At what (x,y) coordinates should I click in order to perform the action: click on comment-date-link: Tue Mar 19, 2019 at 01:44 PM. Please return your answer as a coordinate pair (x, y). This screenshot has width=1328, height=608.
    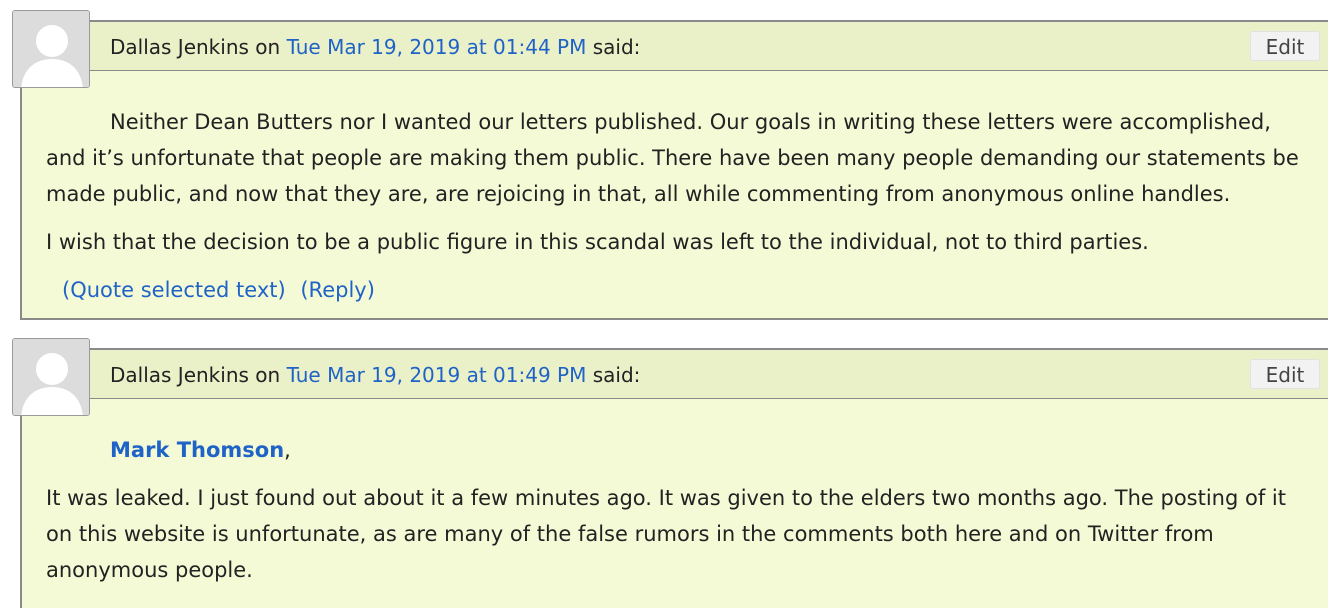
    Looking at the image, I should click on (437, 47).